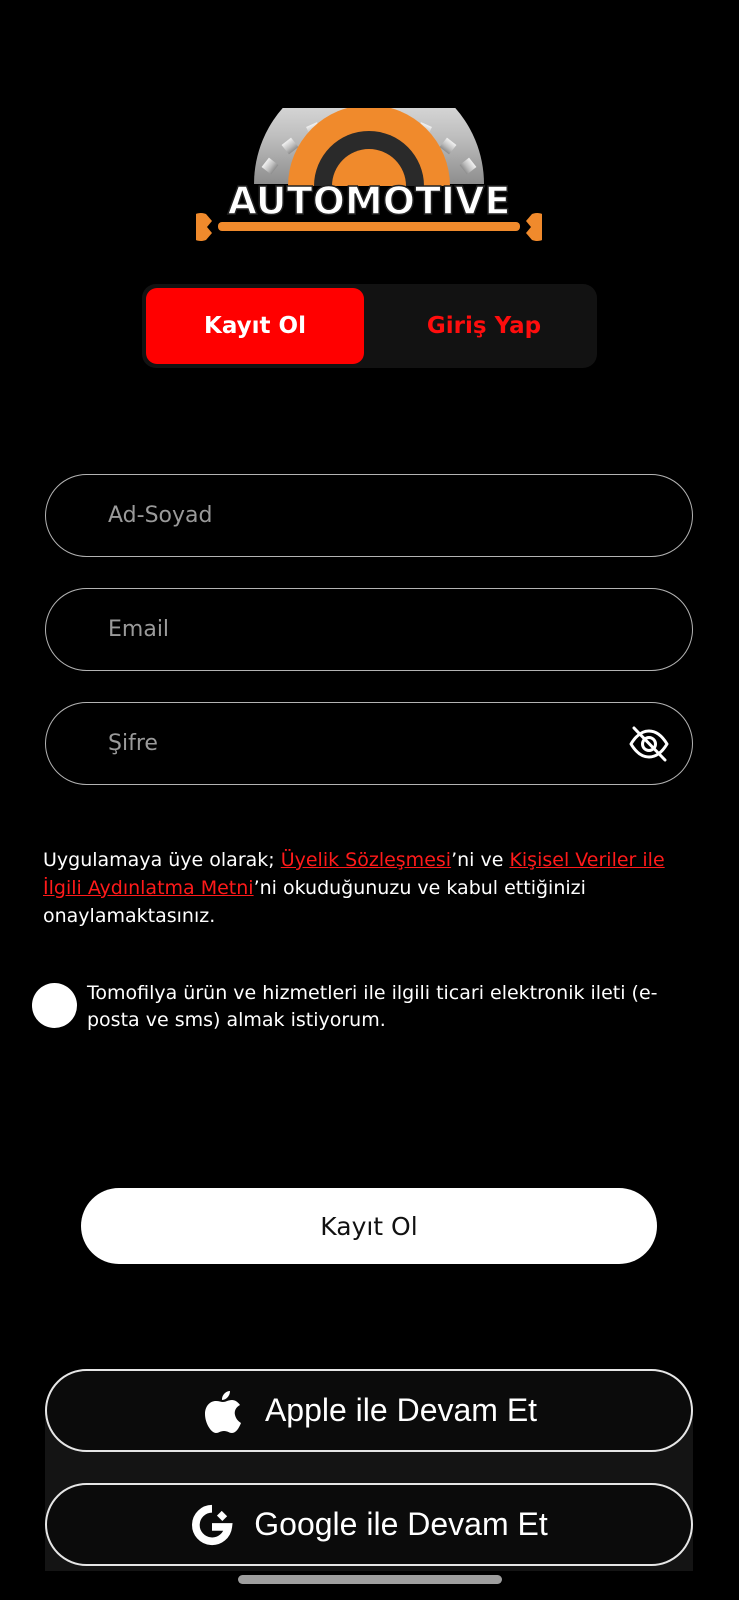  I want to click on google-icon, so click(212, 1525).